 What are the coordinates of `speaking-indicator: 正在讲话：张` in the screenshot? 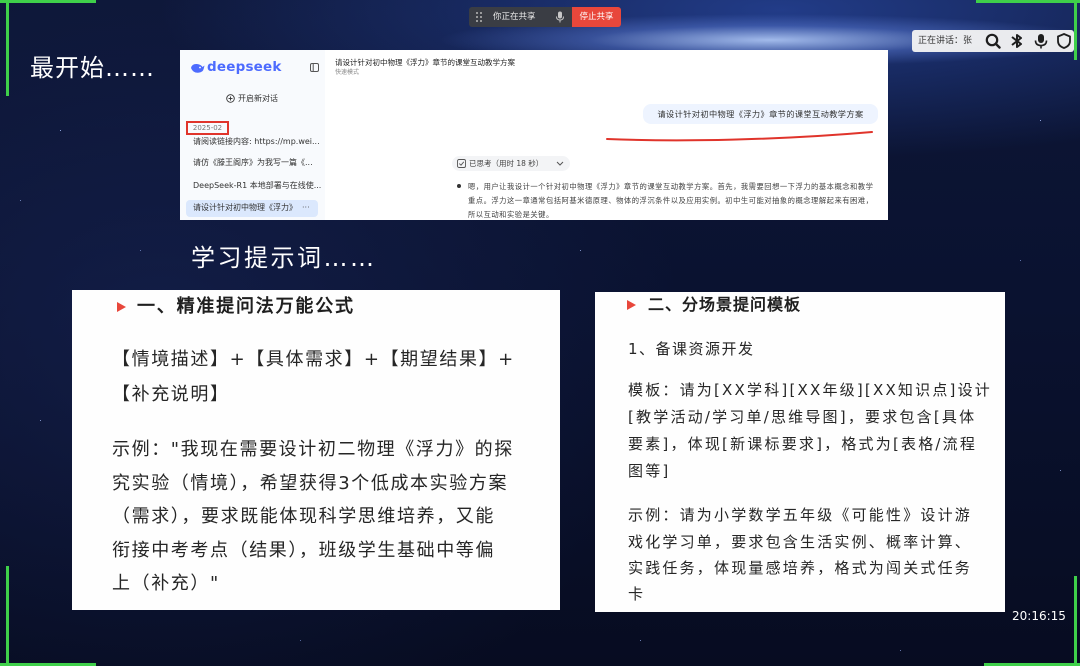 It's located at (993, 41).